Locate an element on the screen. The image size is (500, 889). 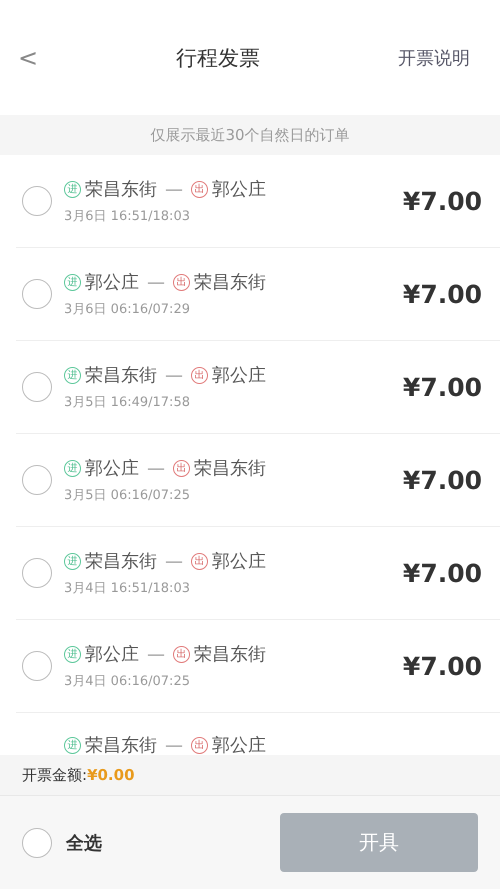
select-all-label: 全选 is located at coordinates (84, 843).